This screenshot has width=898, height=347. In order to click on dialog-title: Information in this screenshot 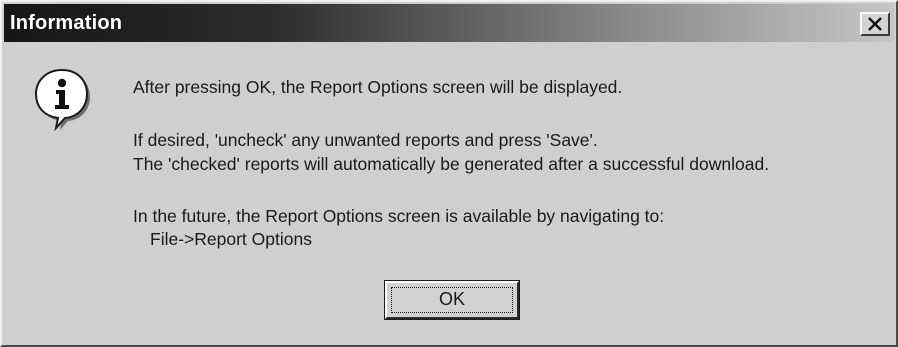, I will do `click(66, 23)`.